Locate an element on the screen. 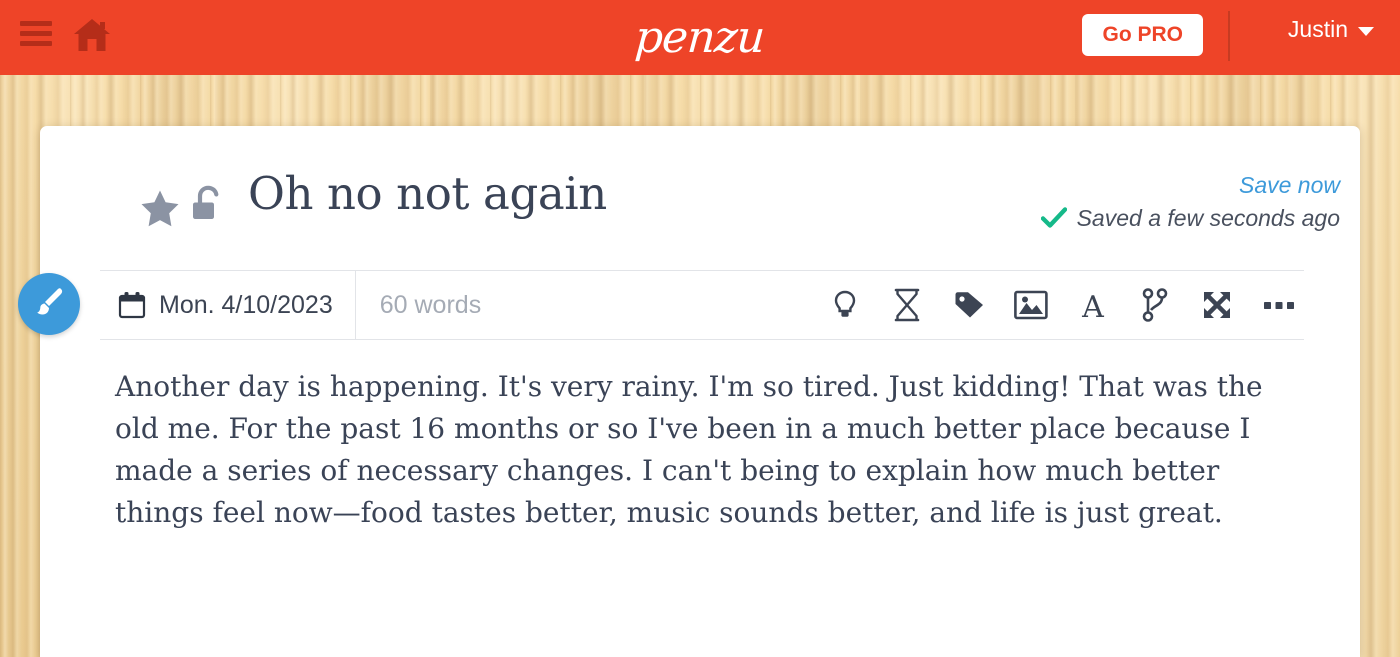 The height and width of the screenshot is (657, 1400). green-check-icon is located at coordinates (1053, 218).